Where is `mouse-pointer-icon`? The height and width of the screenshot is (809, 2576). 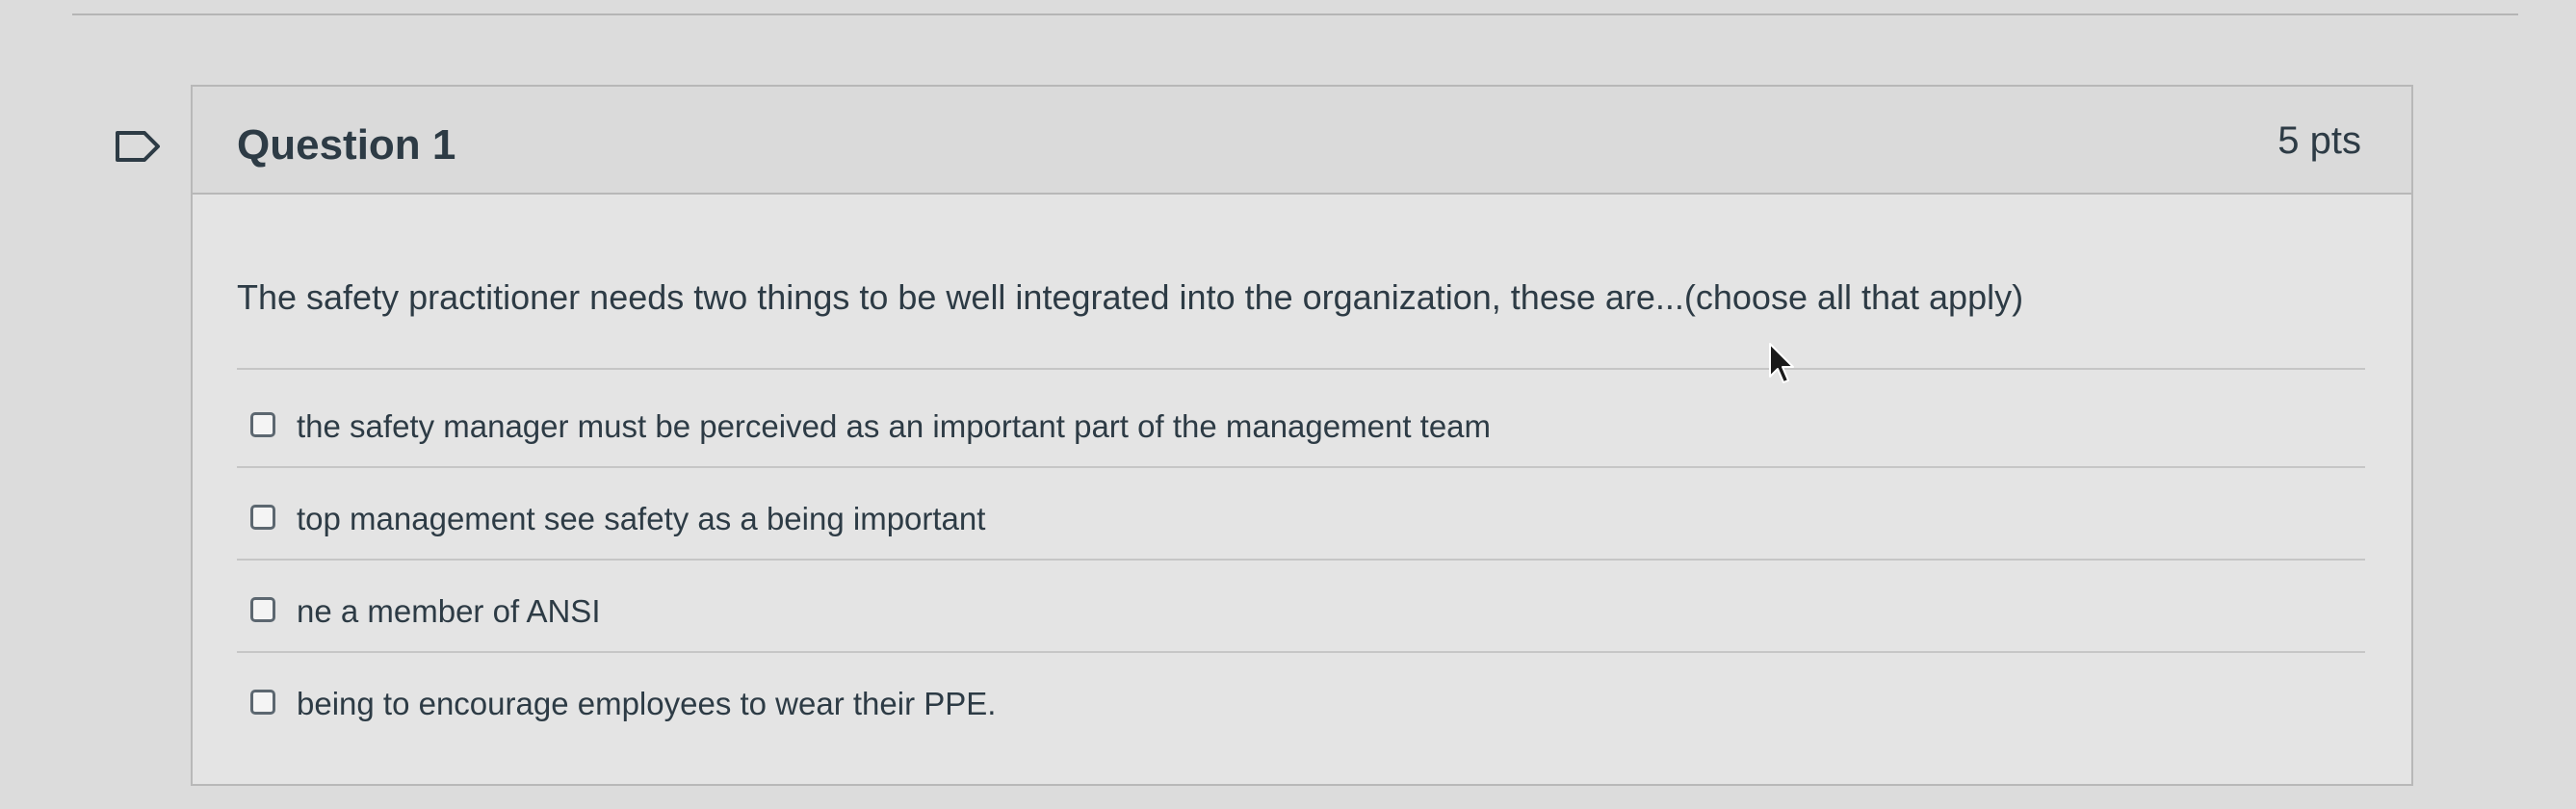 mouse-pointer-icon is located at coordinates (1782, 364).